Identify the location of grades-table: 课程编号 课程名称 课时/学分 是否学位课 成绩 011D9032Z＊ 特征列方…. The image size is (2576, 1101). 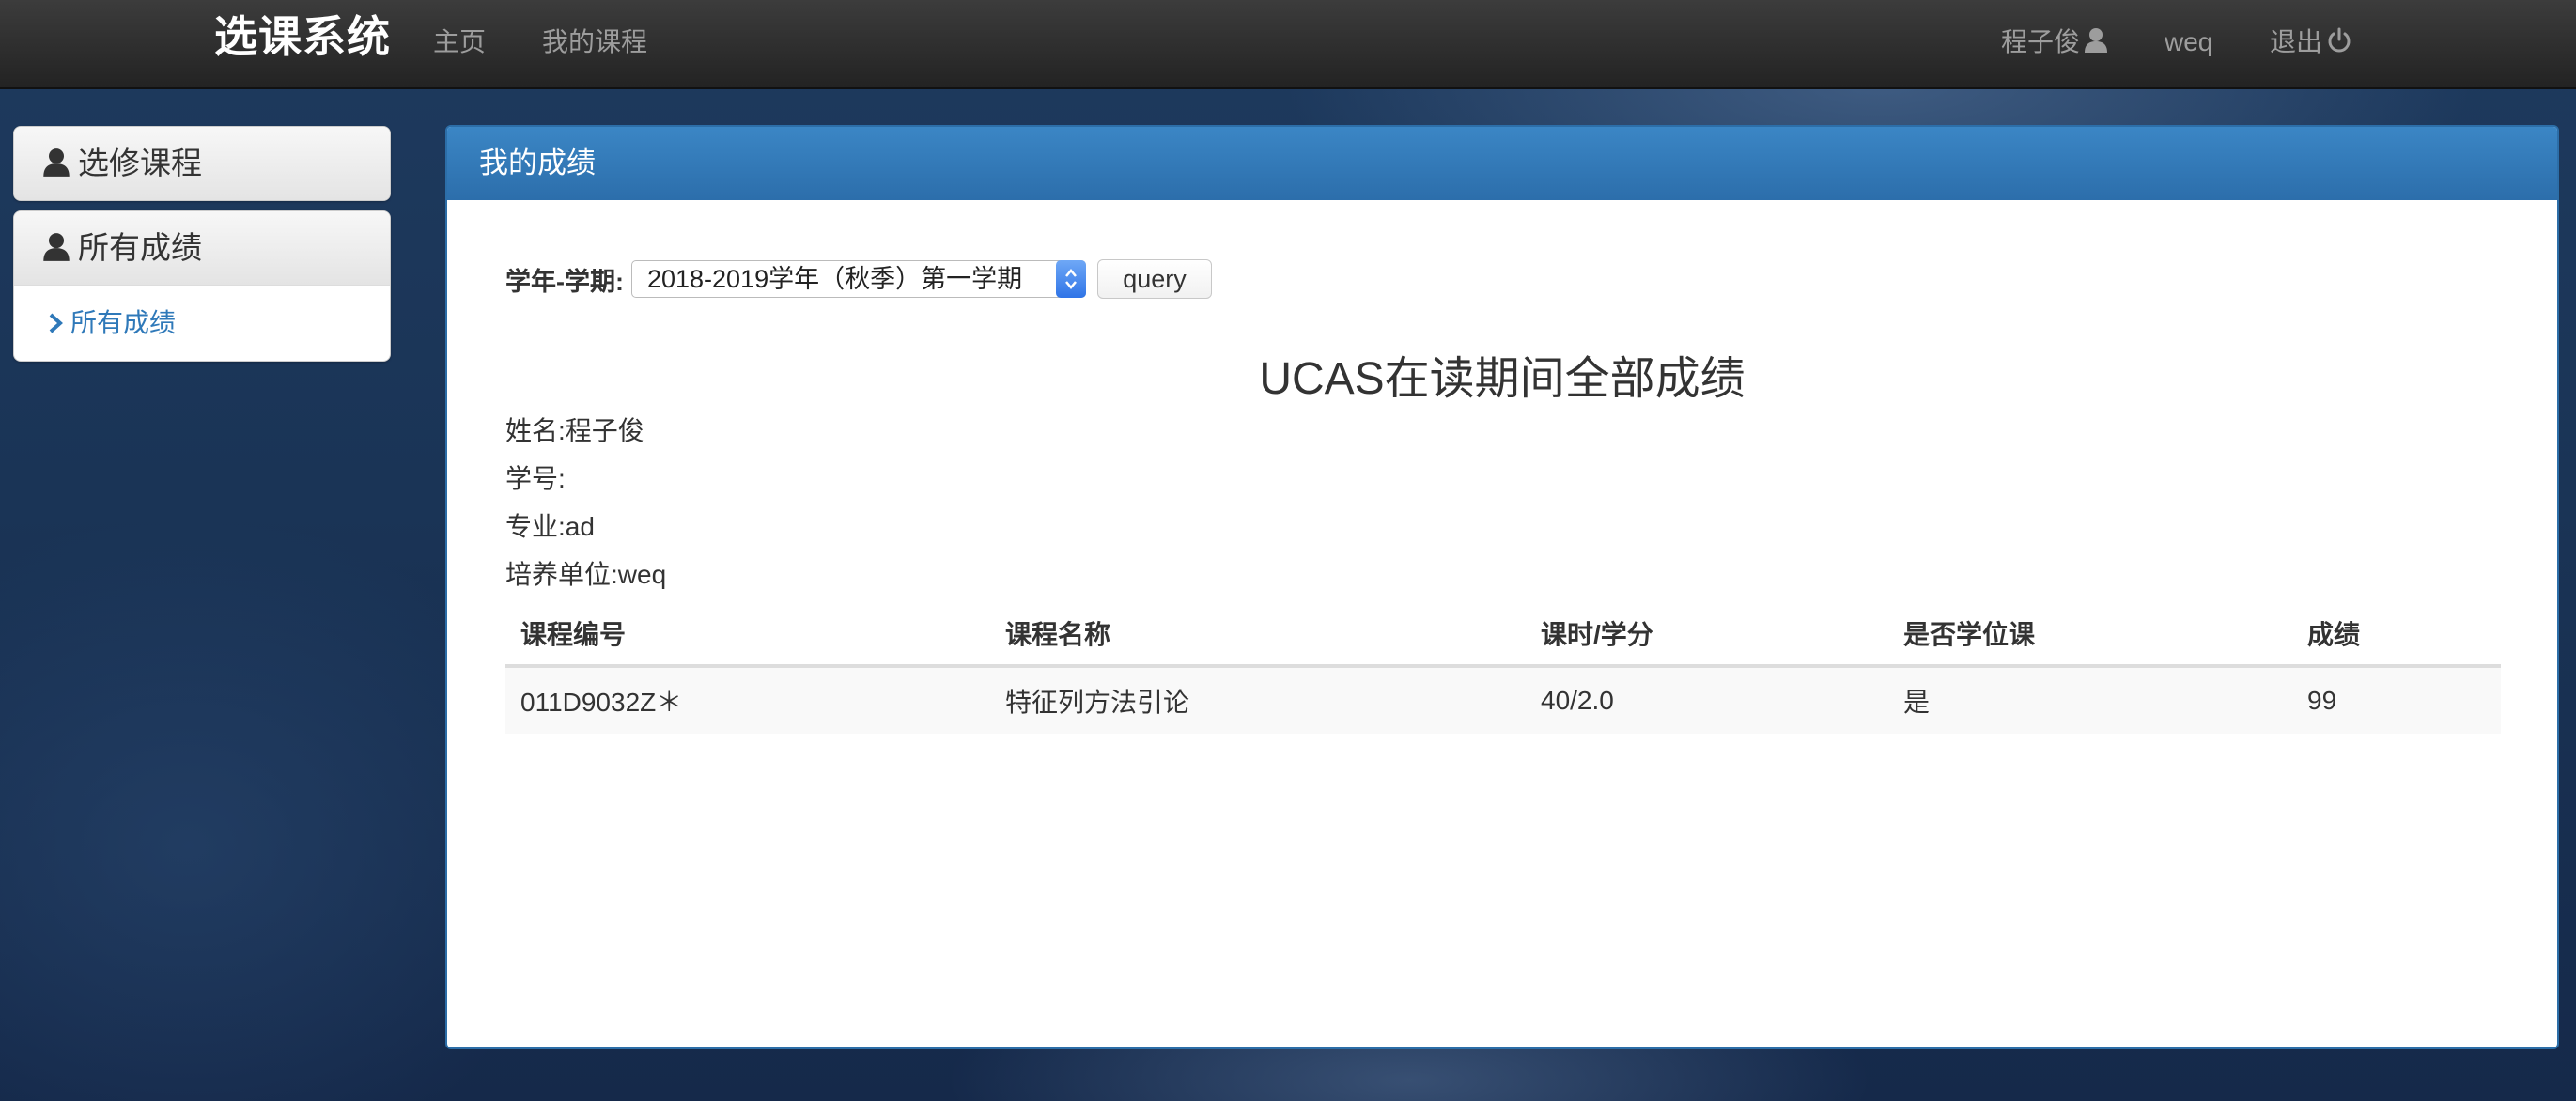
(1503, 668).